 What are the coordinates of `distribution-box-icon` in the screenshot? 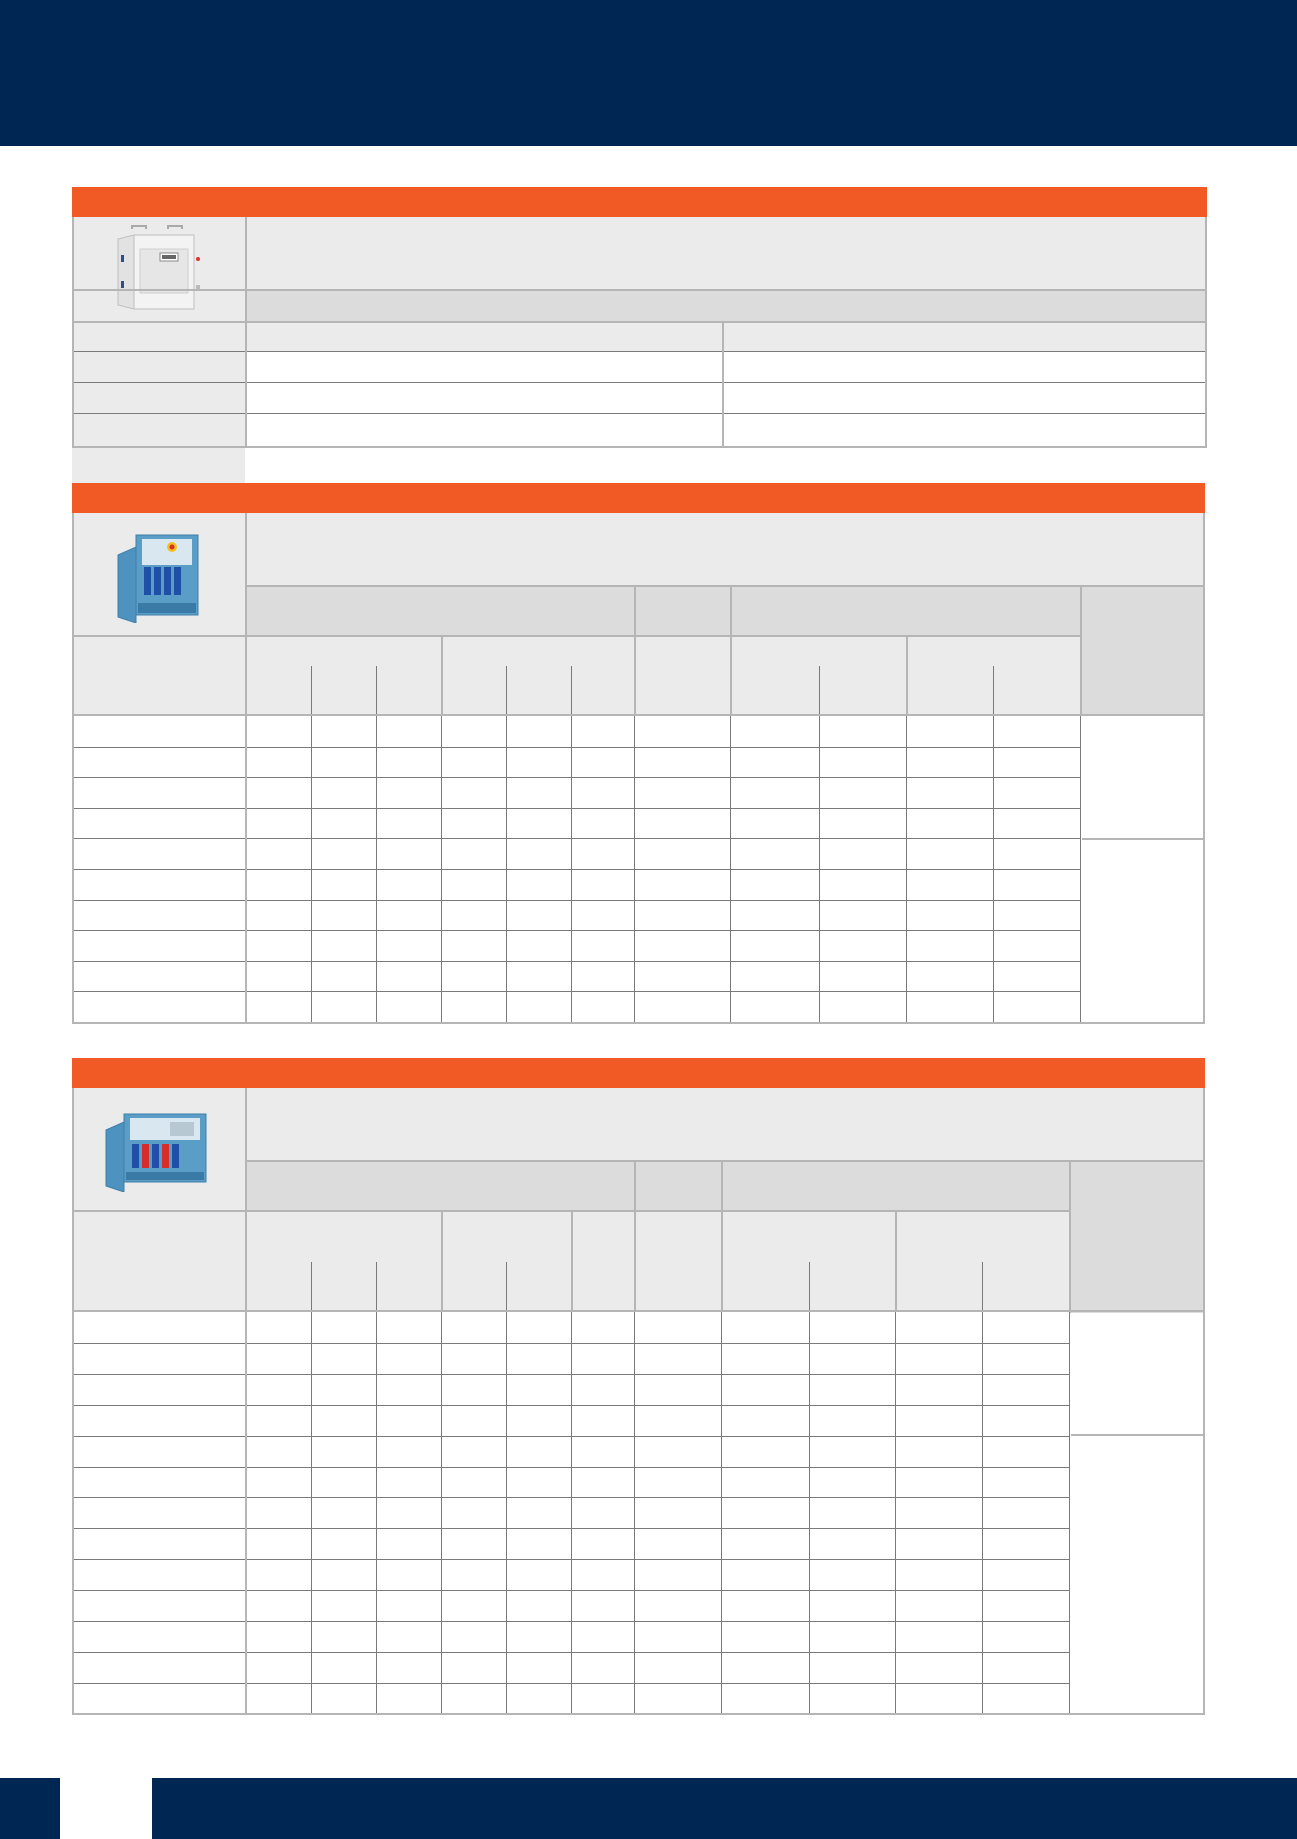 It's located at (160, 271).